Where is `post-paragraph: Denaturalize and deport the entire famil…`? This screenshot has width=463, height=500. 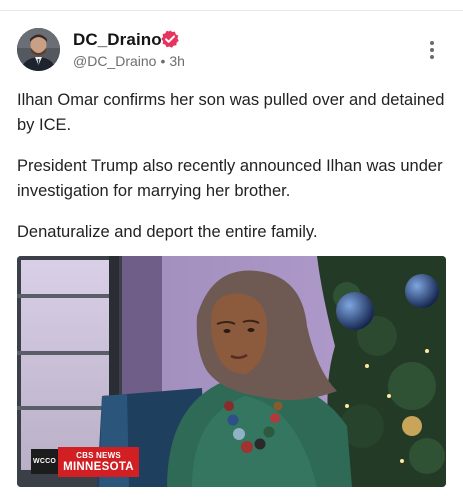 post-paragraph: Denaturalize and deport the entire famil… is located at coordinates (167, 232).